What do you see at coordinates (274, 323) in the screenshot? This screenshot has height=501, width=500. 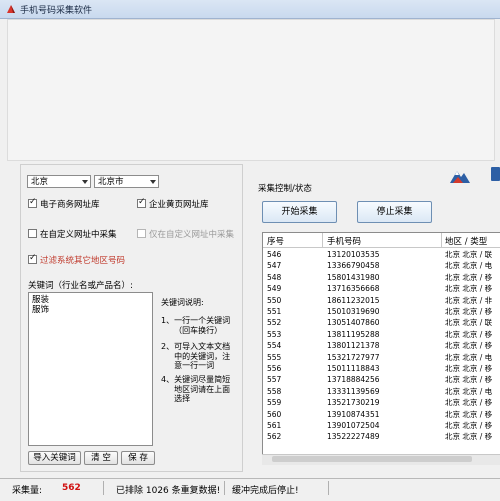 I see `cell-no: 552` at bounding box center [274, 323].